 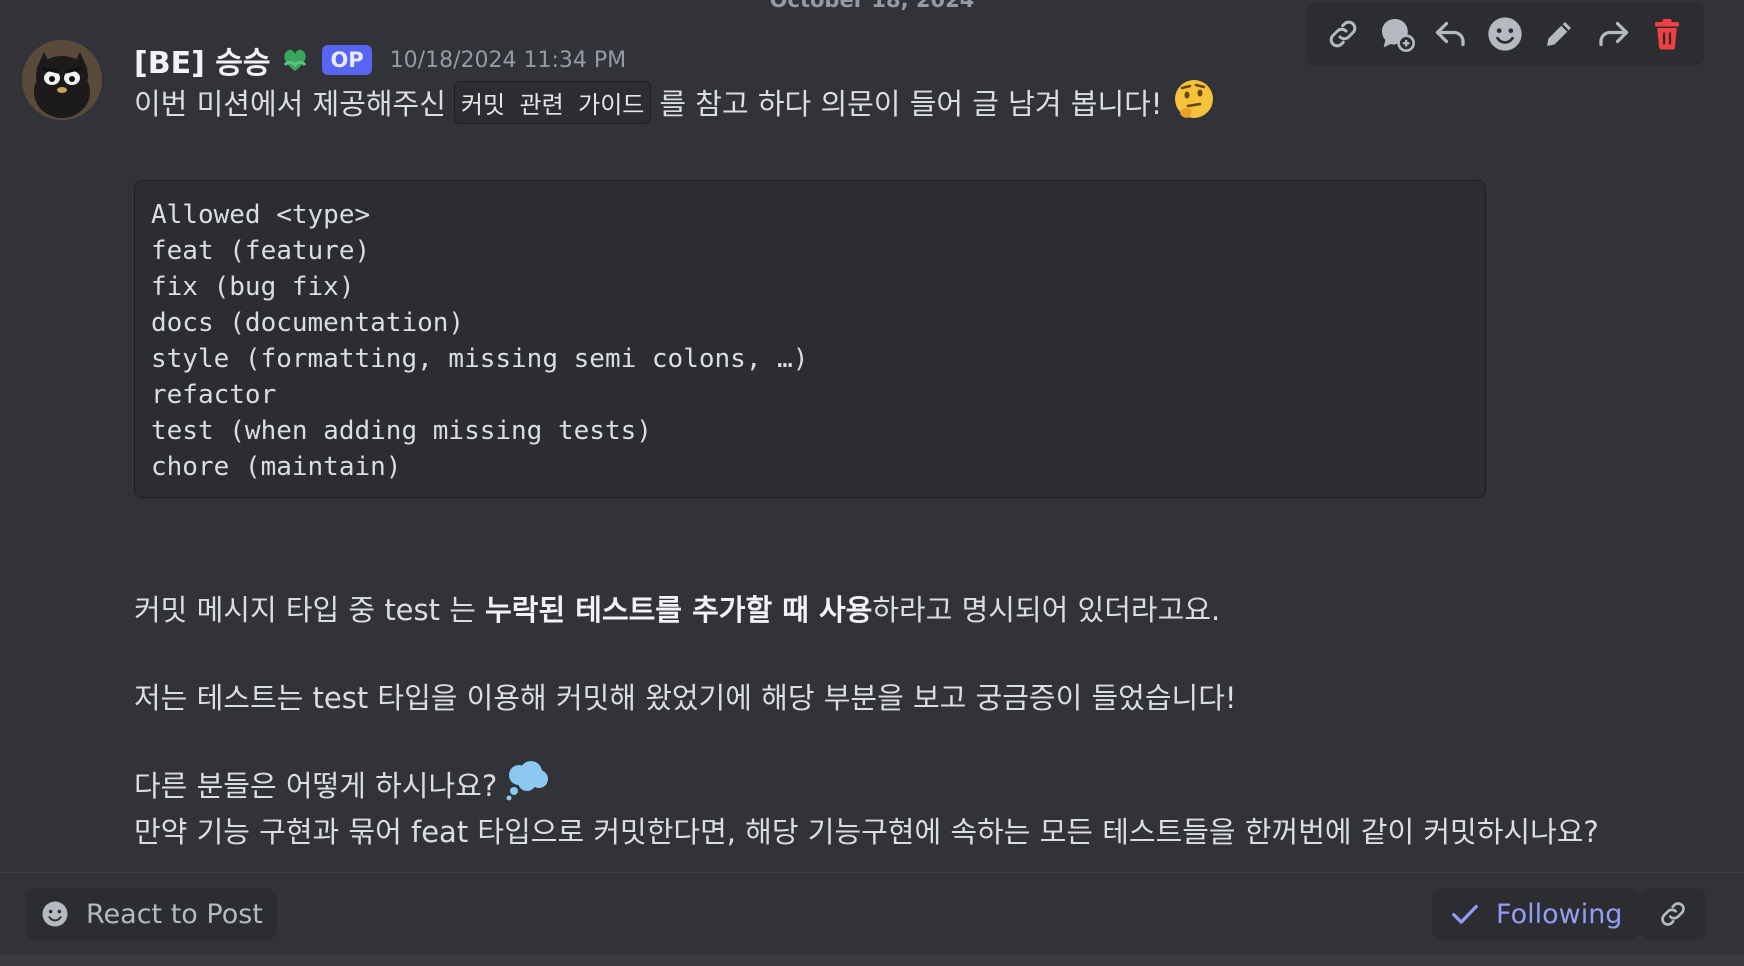 What do you see at coordinates (347, 60) in the screenshot?
I see `op-badge: OP` at bounding box center [347, 60].